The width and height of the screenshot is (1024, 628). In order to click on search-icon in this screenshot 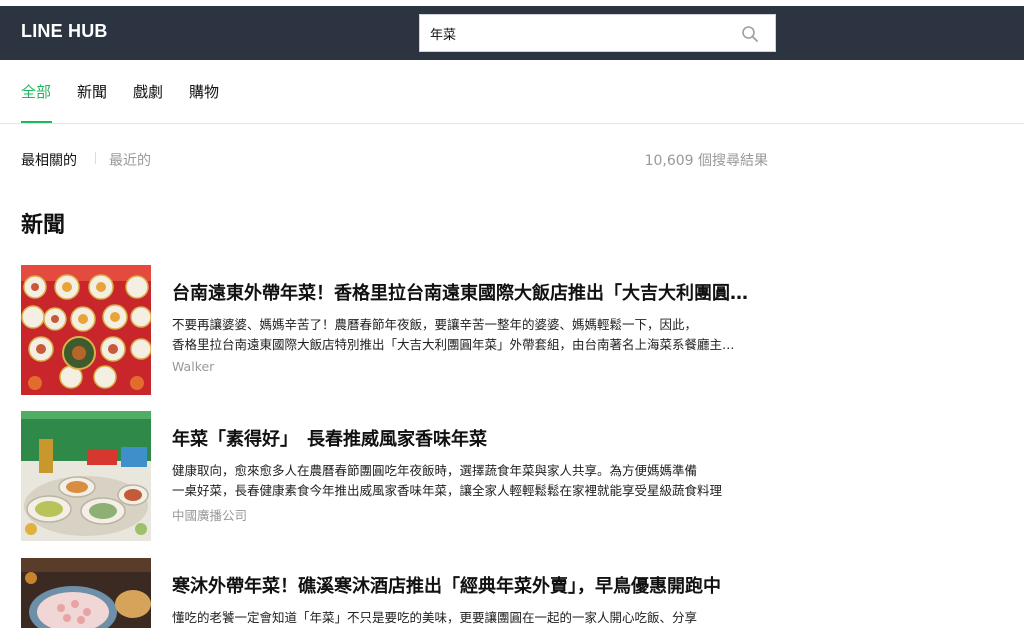, I will do `click(750, 34)`.